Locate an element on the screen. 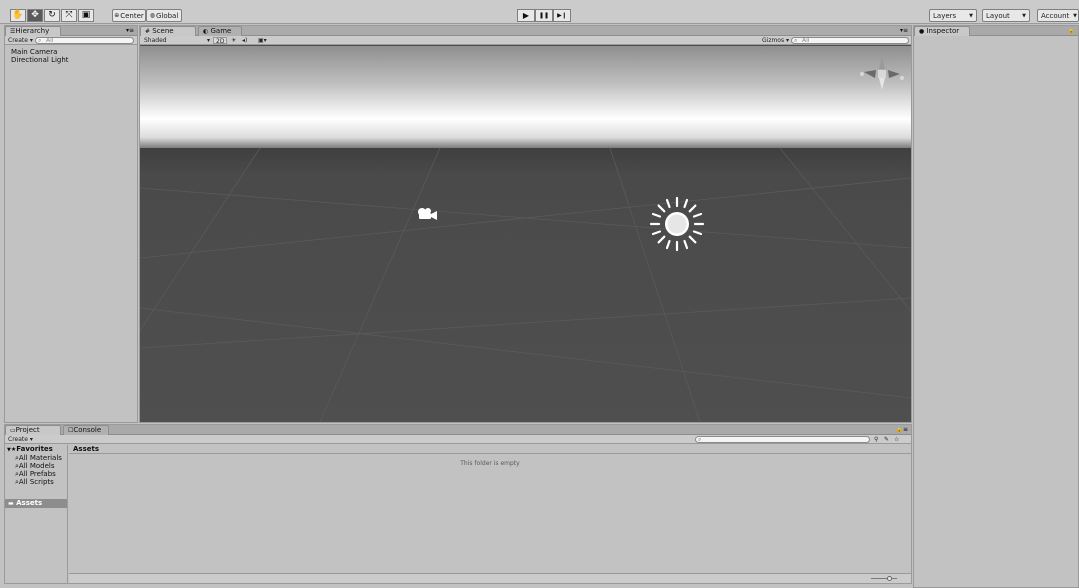  favorite-item: ⌕All Scripts is located at coordinates (34, 482).